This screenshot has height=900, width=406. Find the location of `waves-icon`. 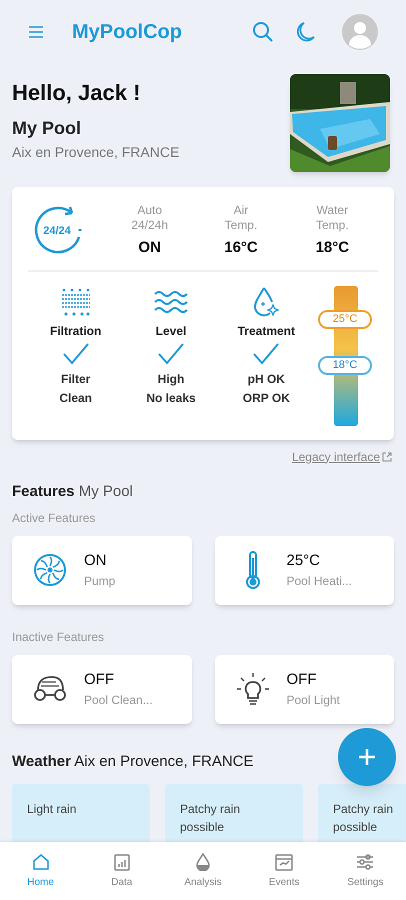

waves-icon is located at coordinates (171, 301).